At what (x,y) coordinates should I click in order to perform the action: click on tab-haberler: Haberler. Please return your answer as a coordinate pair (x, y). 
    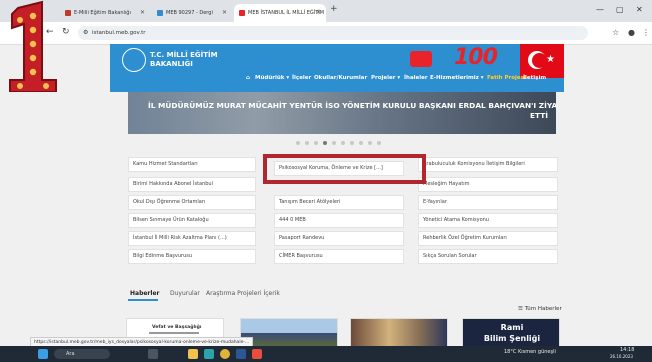
    Looking at the image, I should click on (144, 293).